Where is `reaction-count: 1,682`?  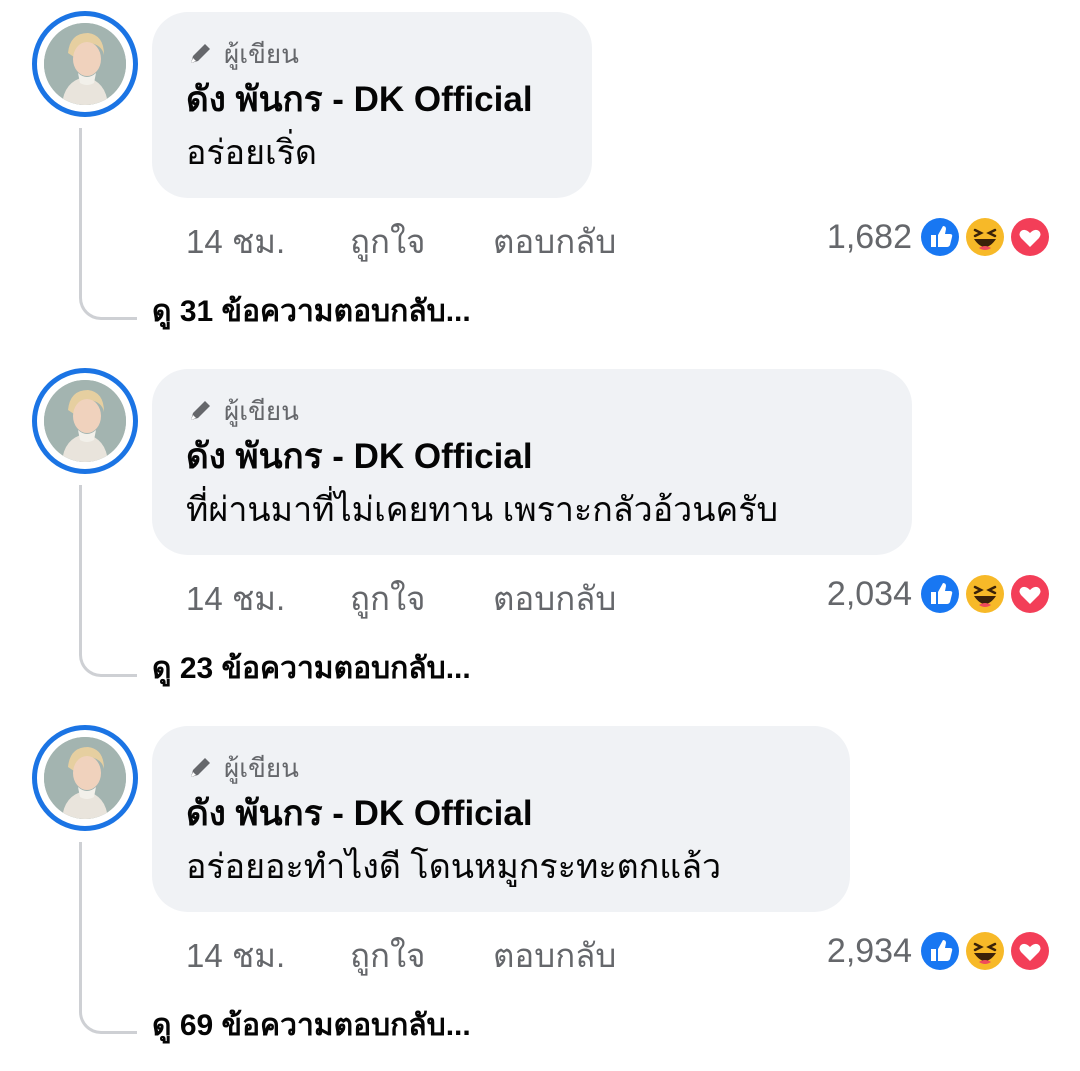
reaction-count: 1,682 is located at coordinates (869, 237).